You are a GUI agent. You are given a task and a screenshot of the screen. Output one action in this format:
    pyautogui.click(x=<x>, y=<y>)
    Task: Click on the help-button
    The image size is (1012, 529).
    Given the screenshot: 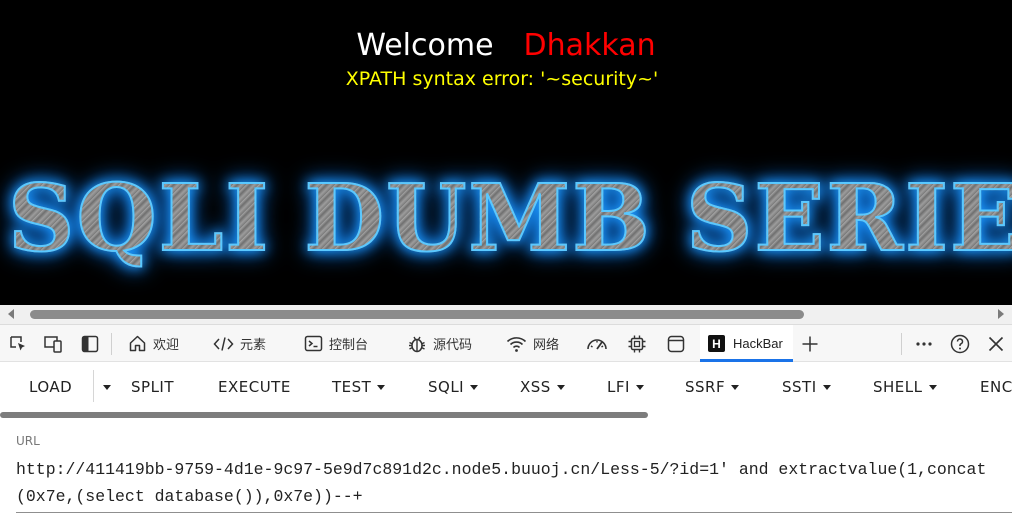 What is the action you would take?
    pyautogui.click(x=960, y=343)
    